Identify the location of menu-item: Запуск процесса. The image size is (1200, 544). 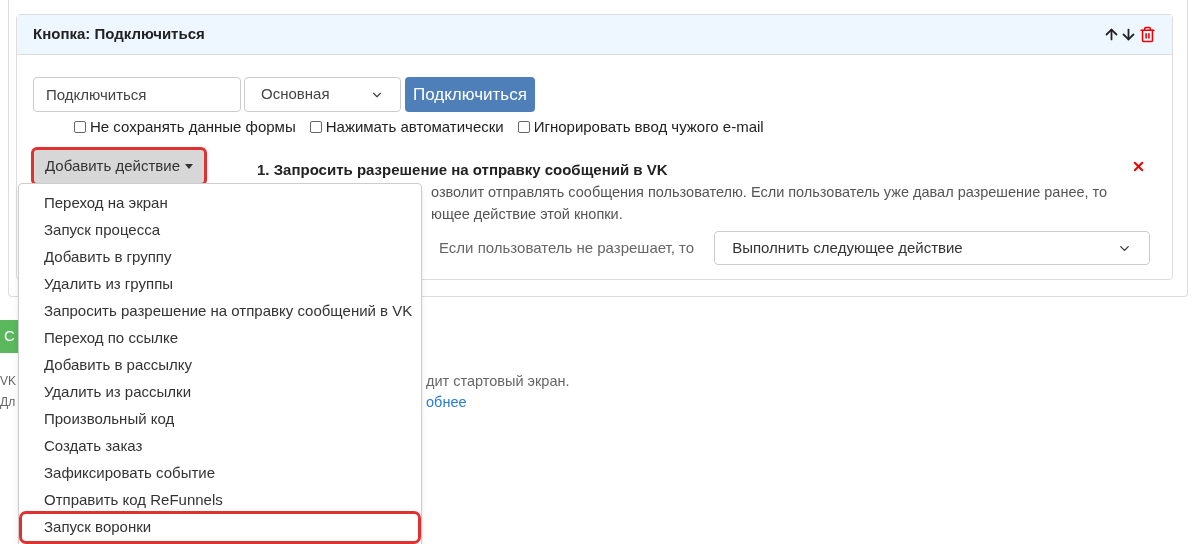
(220, 230).